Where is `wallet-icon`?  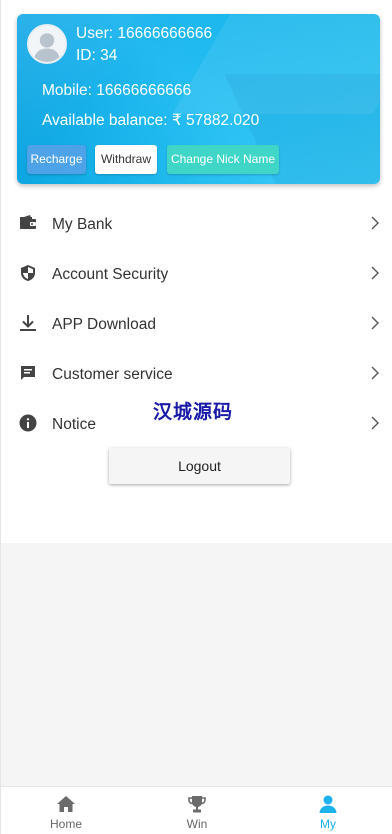
wallet-icon is located at coordinates (28, 223).